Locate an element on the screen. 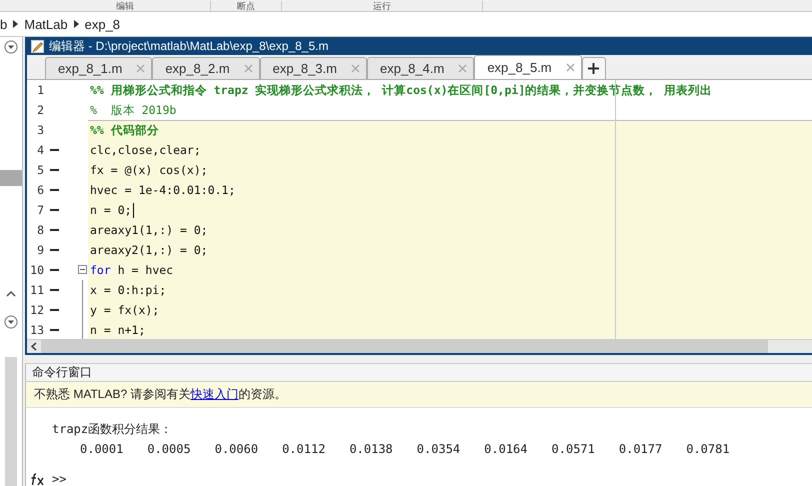 The height and width of the screenshot is (486, 812). file-tab: exp_8_1.m is located at coordinates (98, 68).